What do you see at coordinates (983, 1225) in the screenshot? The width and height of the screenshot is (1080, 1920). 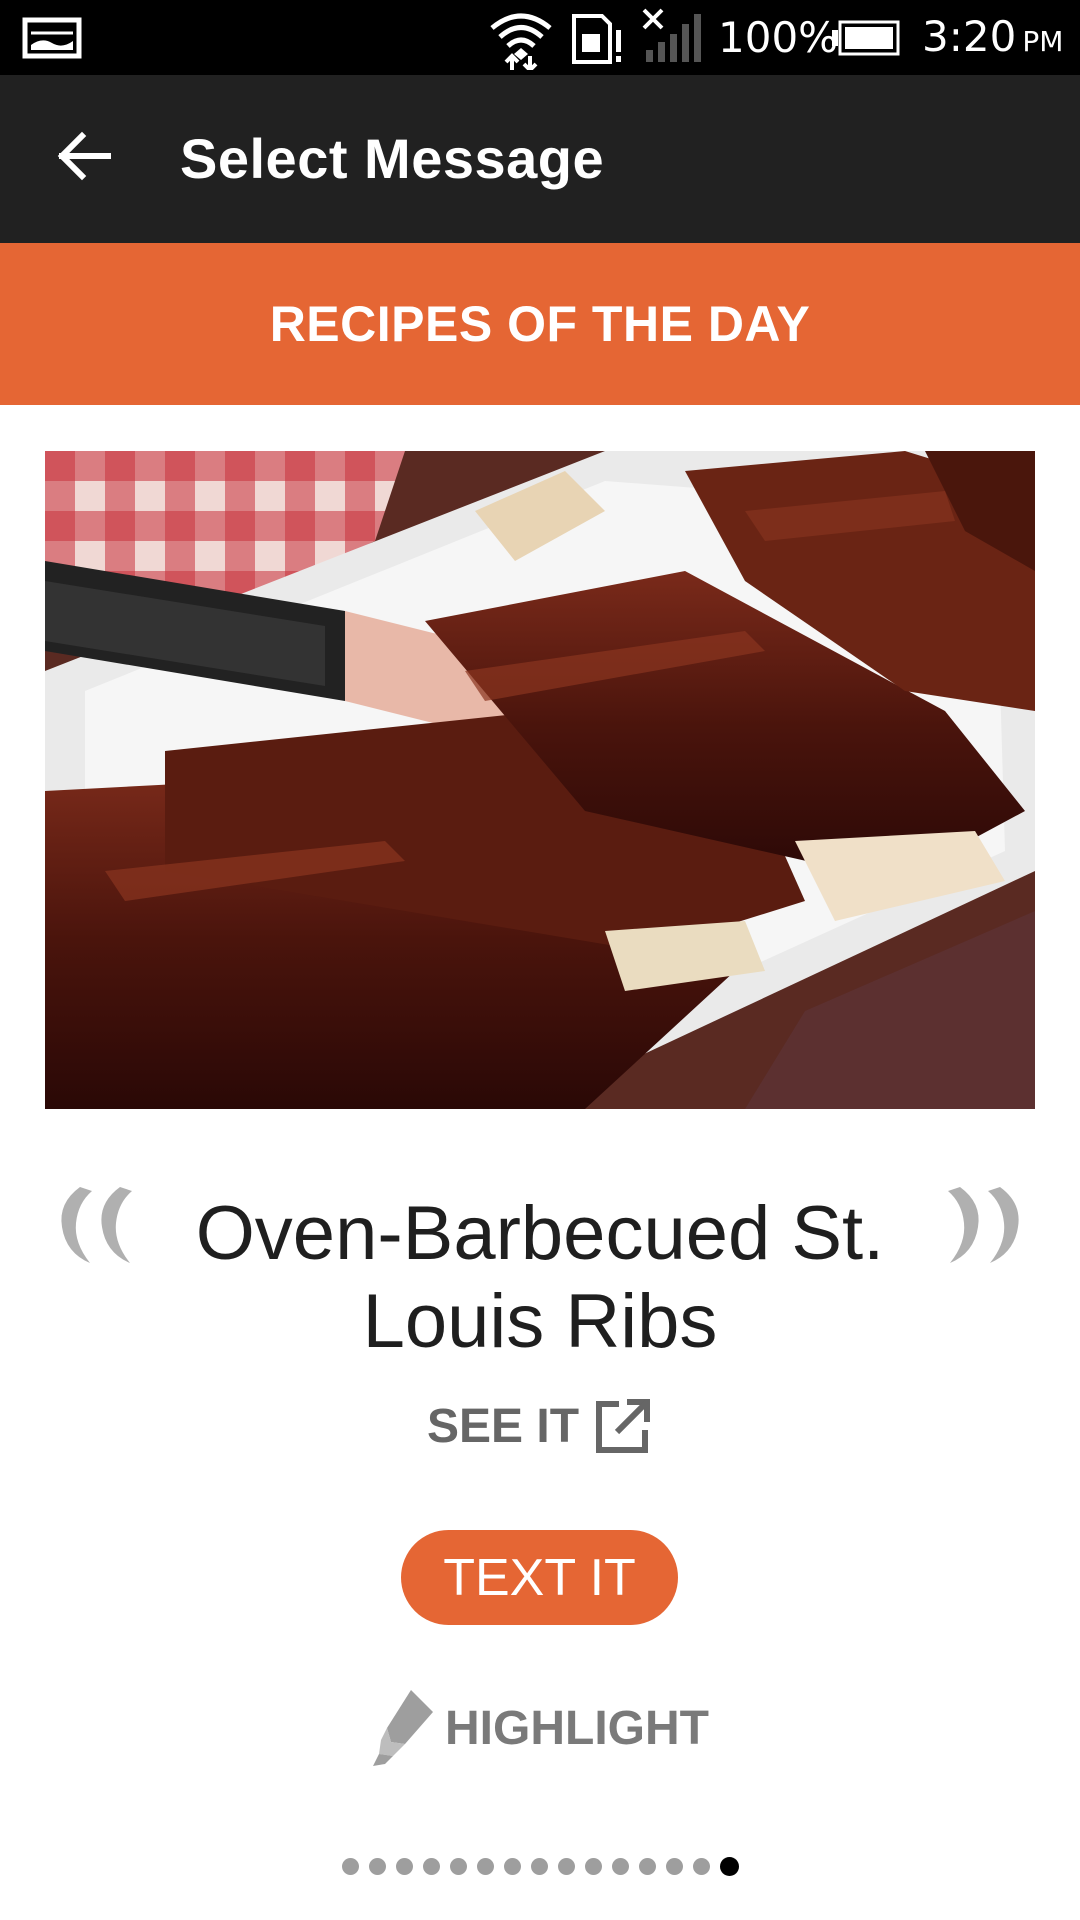 I see `close-quote-icon` at bounding box center [983, 1225].